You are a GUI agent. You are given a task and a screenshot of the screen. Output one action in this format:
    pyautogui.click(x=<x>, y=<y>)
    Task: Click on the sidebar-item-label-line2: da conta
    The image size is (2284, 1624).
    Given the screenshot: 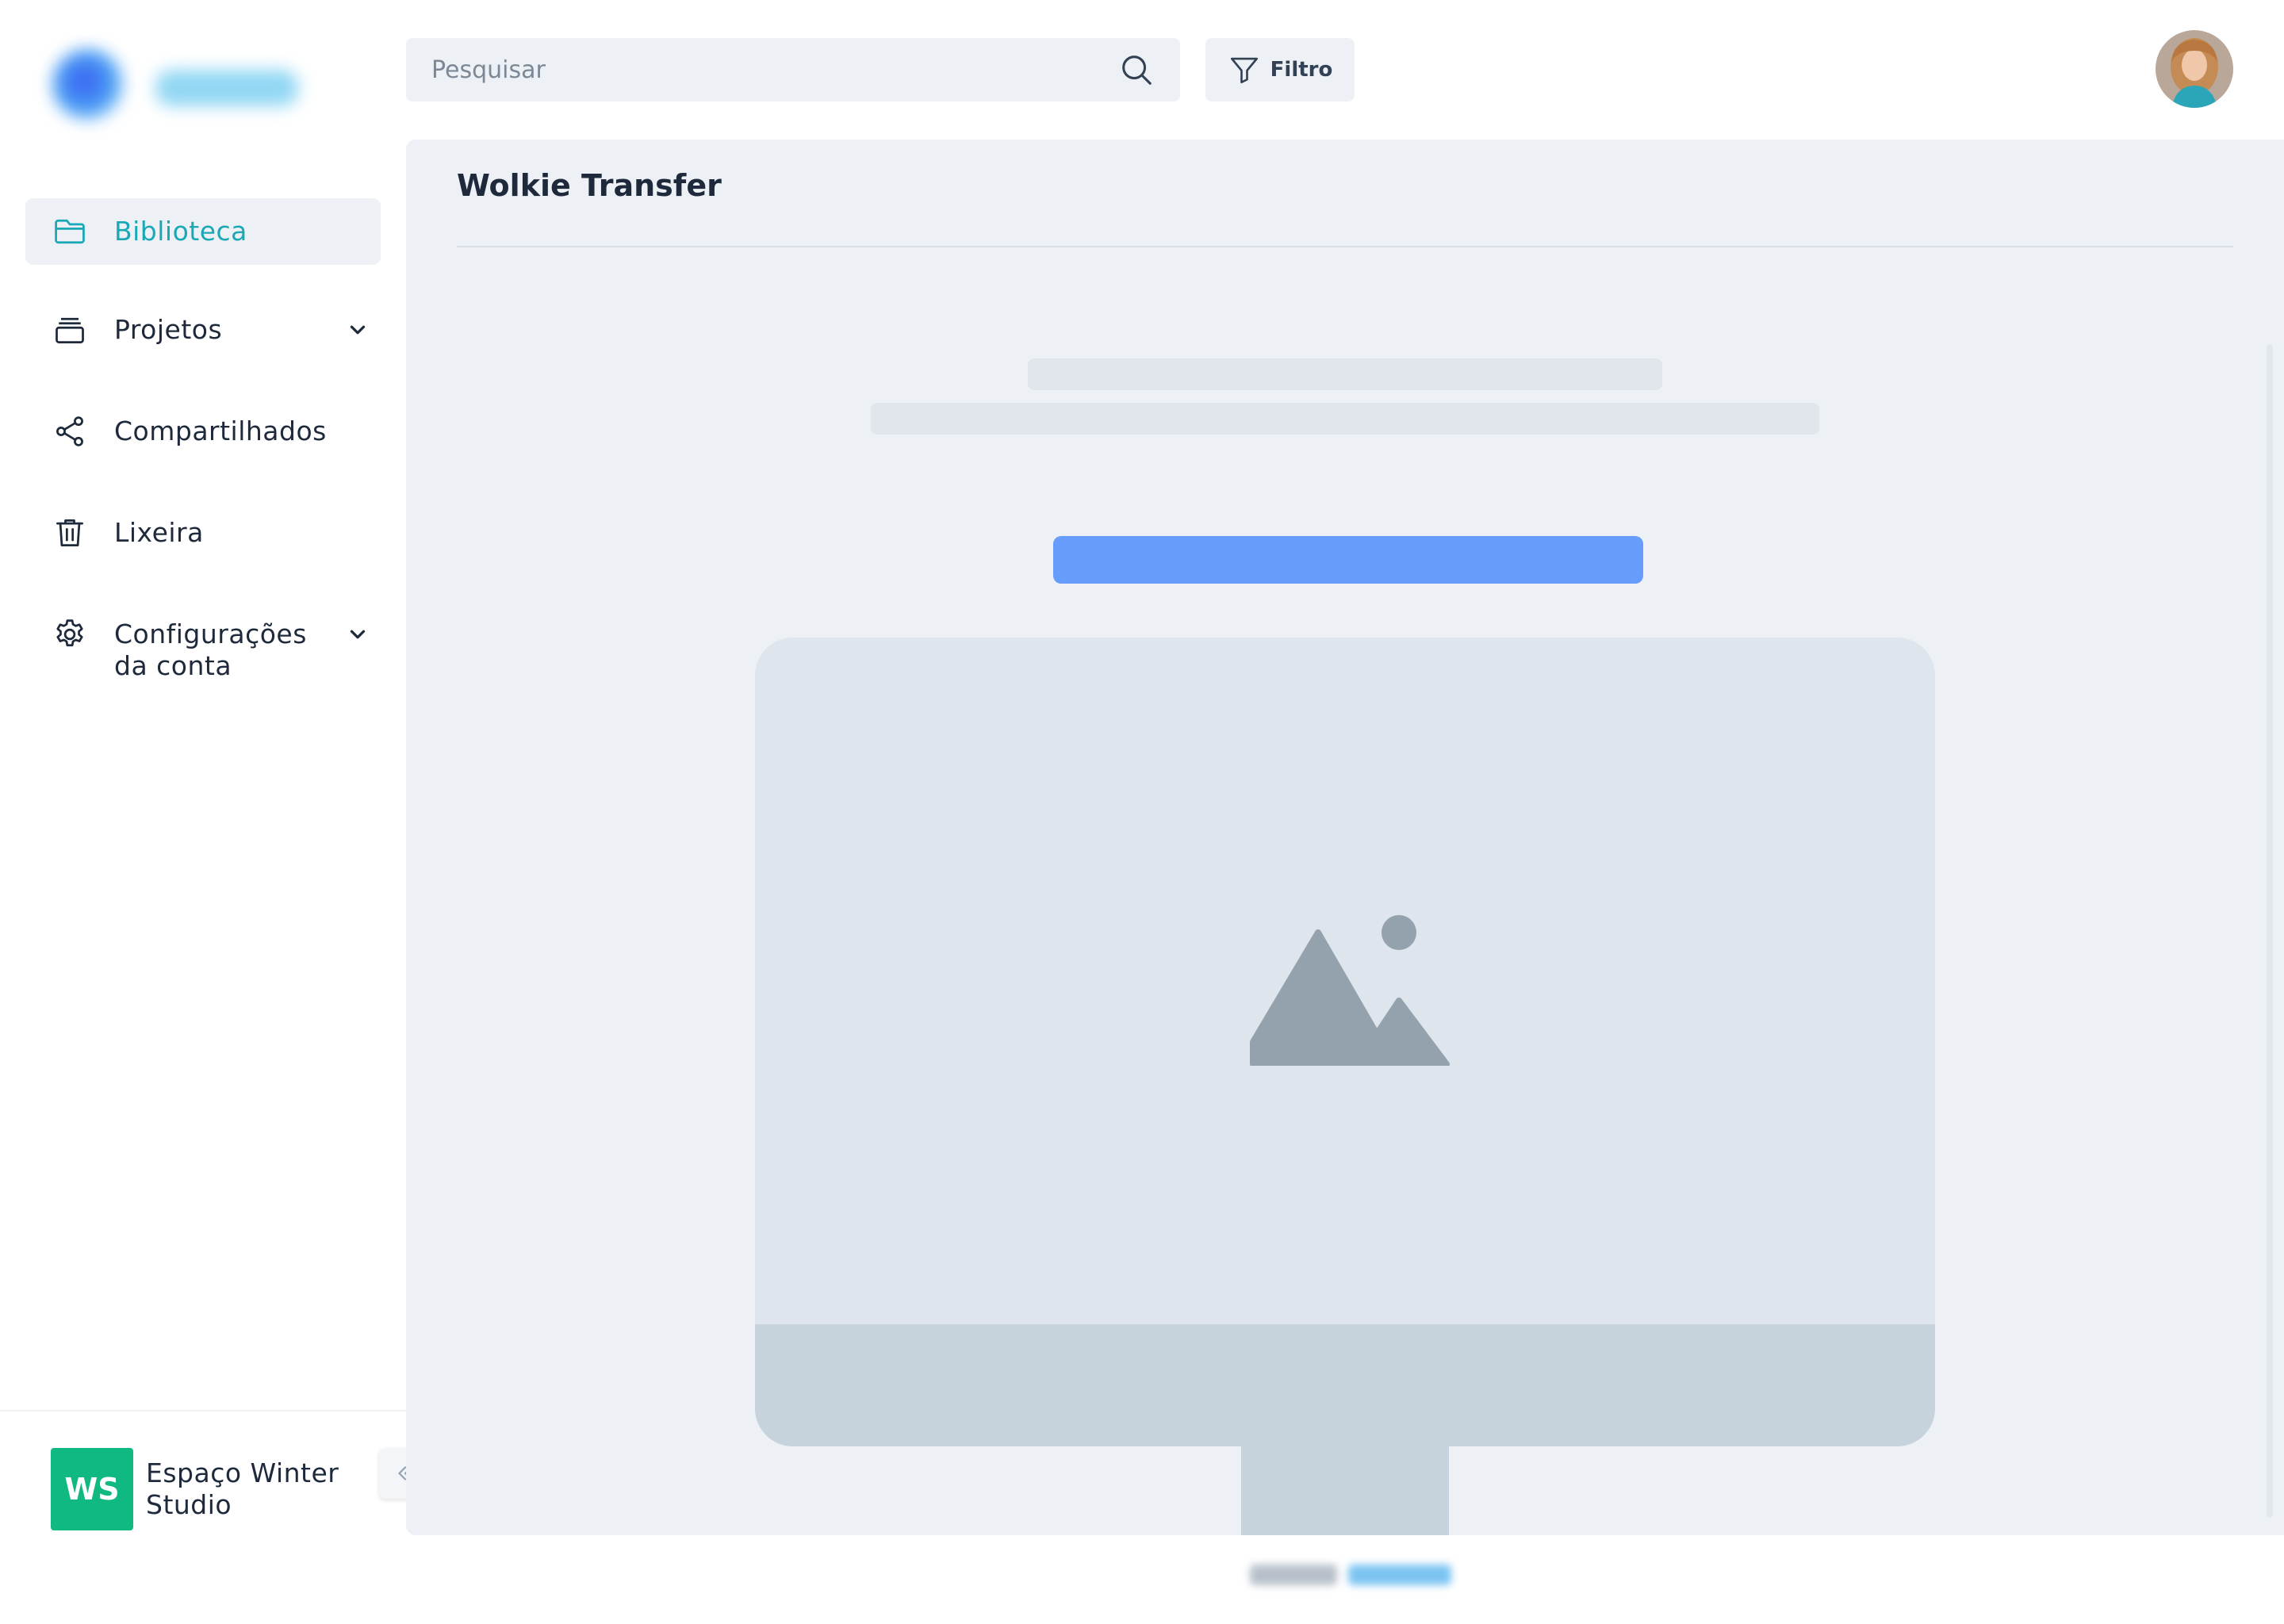 What is the action you would take?
    pyautogui.click(x=173, y=665)
    